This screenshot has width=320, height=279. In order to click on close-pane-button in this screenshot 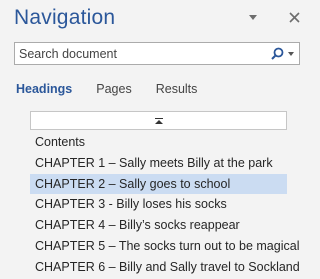, I will do `click(294, 17)`.